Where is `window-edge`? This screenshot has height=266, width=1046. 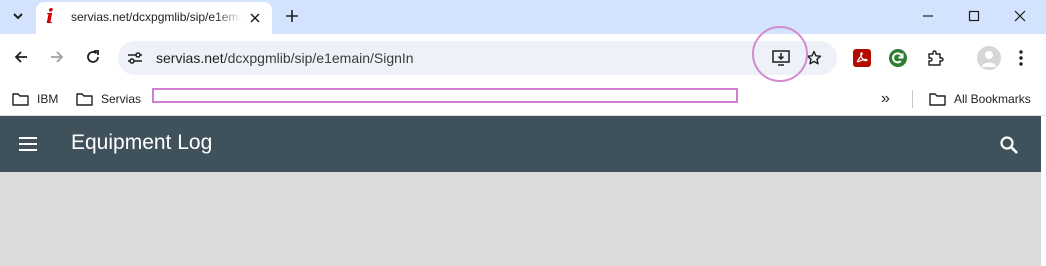
window-edge is located at coordinates (1043, 191).